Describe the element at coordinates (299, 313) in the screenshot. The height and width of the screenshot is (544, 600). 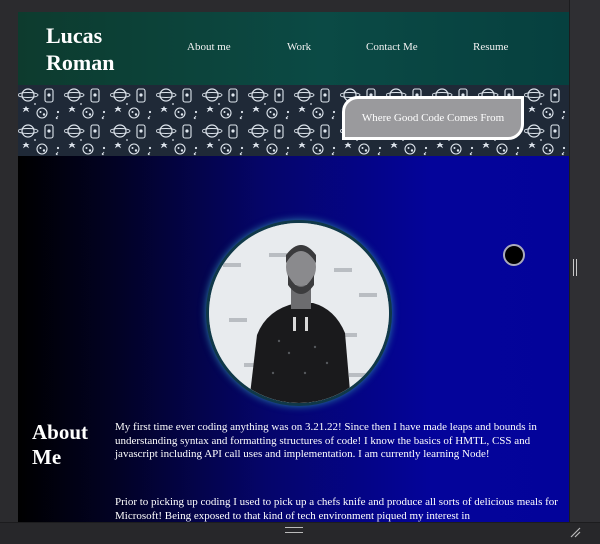
I see `profile-photo` at that location.